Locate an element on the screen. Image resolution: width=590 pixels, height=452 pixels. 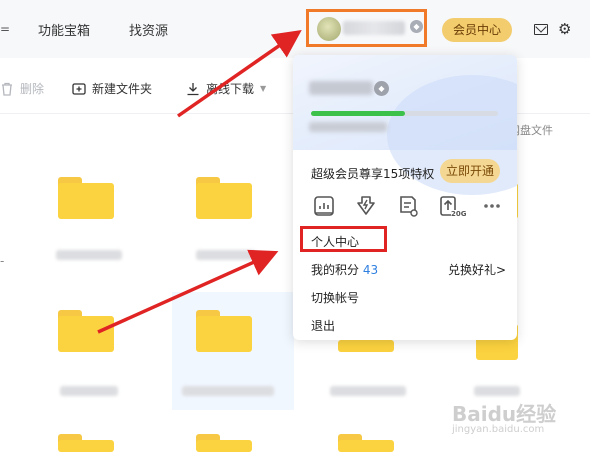
offline-download-label: 离线下载 is located at coordinates (230, 89).